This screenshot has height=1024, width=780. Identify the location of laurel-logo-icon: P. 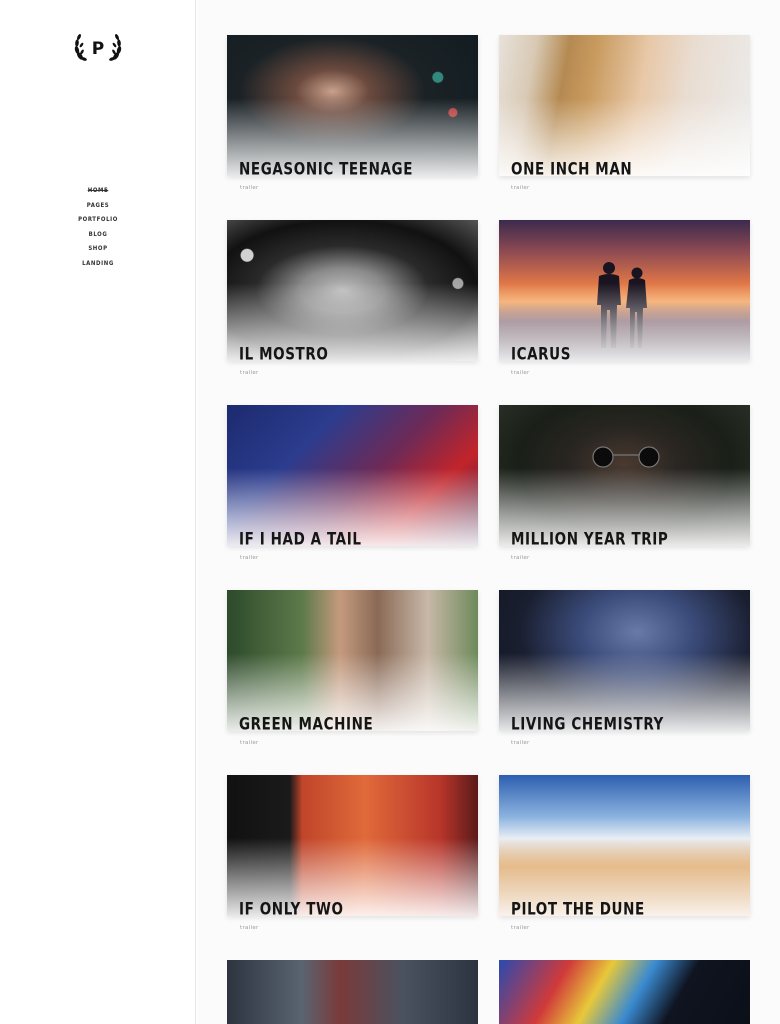
(98, 47).